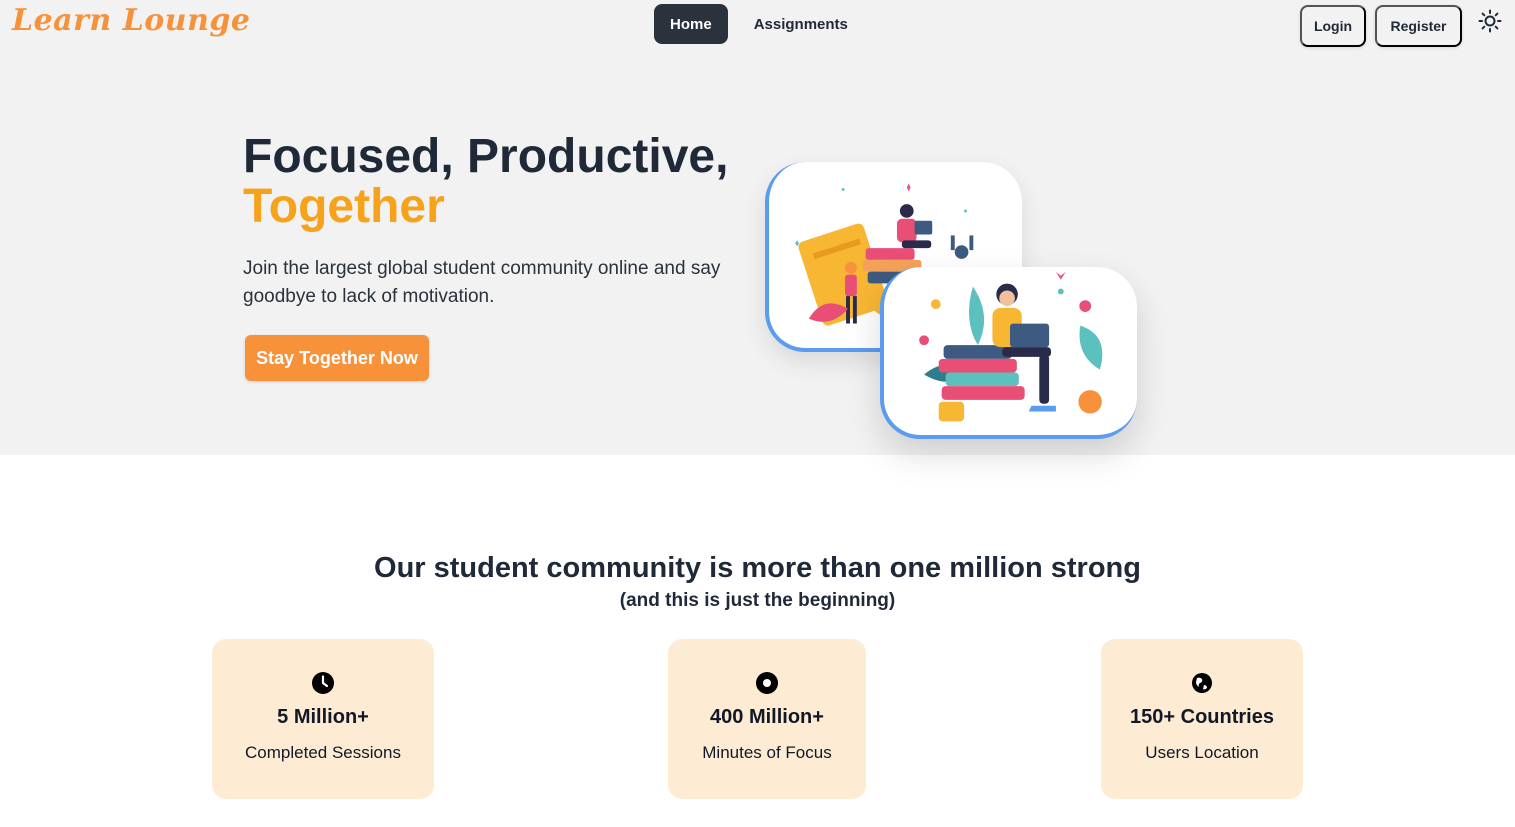  I want to click on stat-label: Minutes of Focus, so click(767, 752).